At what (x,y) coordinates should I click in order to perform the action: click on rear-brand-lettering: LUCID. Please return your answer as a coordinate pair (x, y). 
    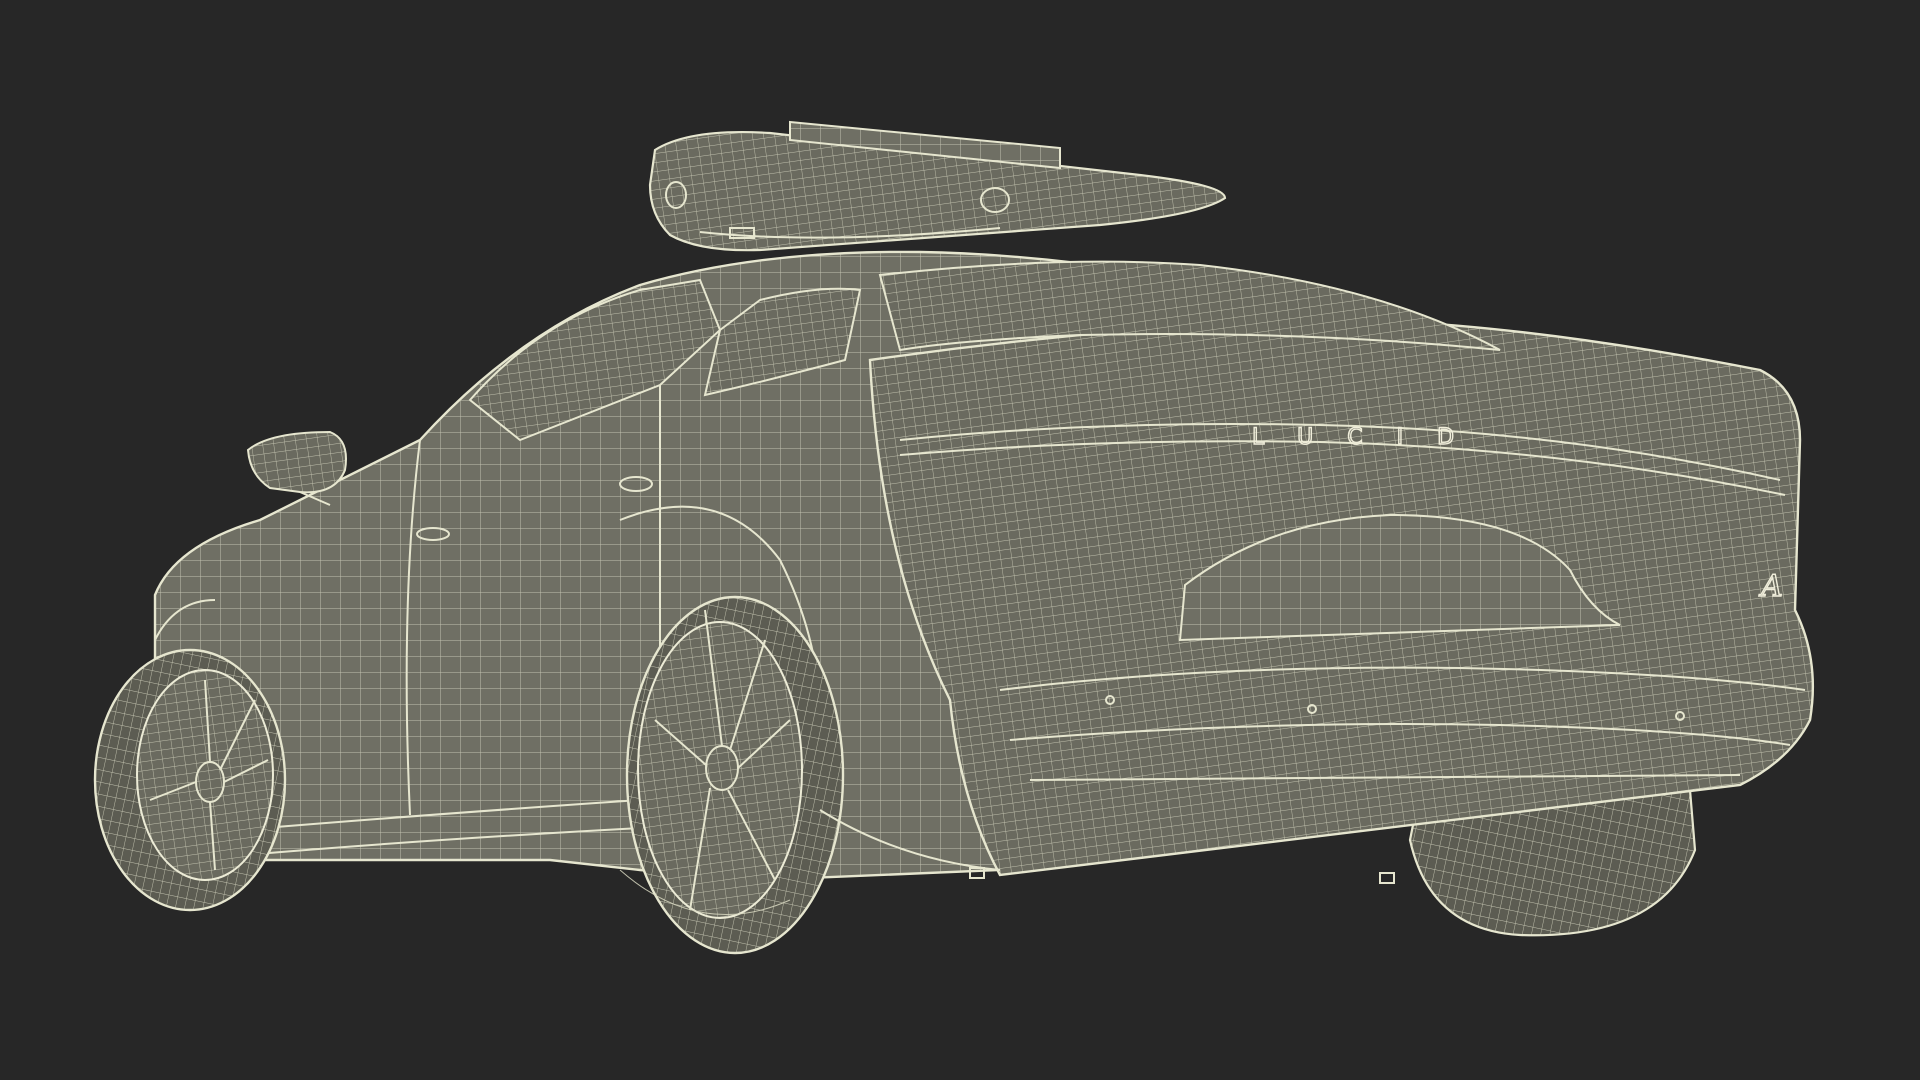
    Looking at the image, I should click on (1370, 437).